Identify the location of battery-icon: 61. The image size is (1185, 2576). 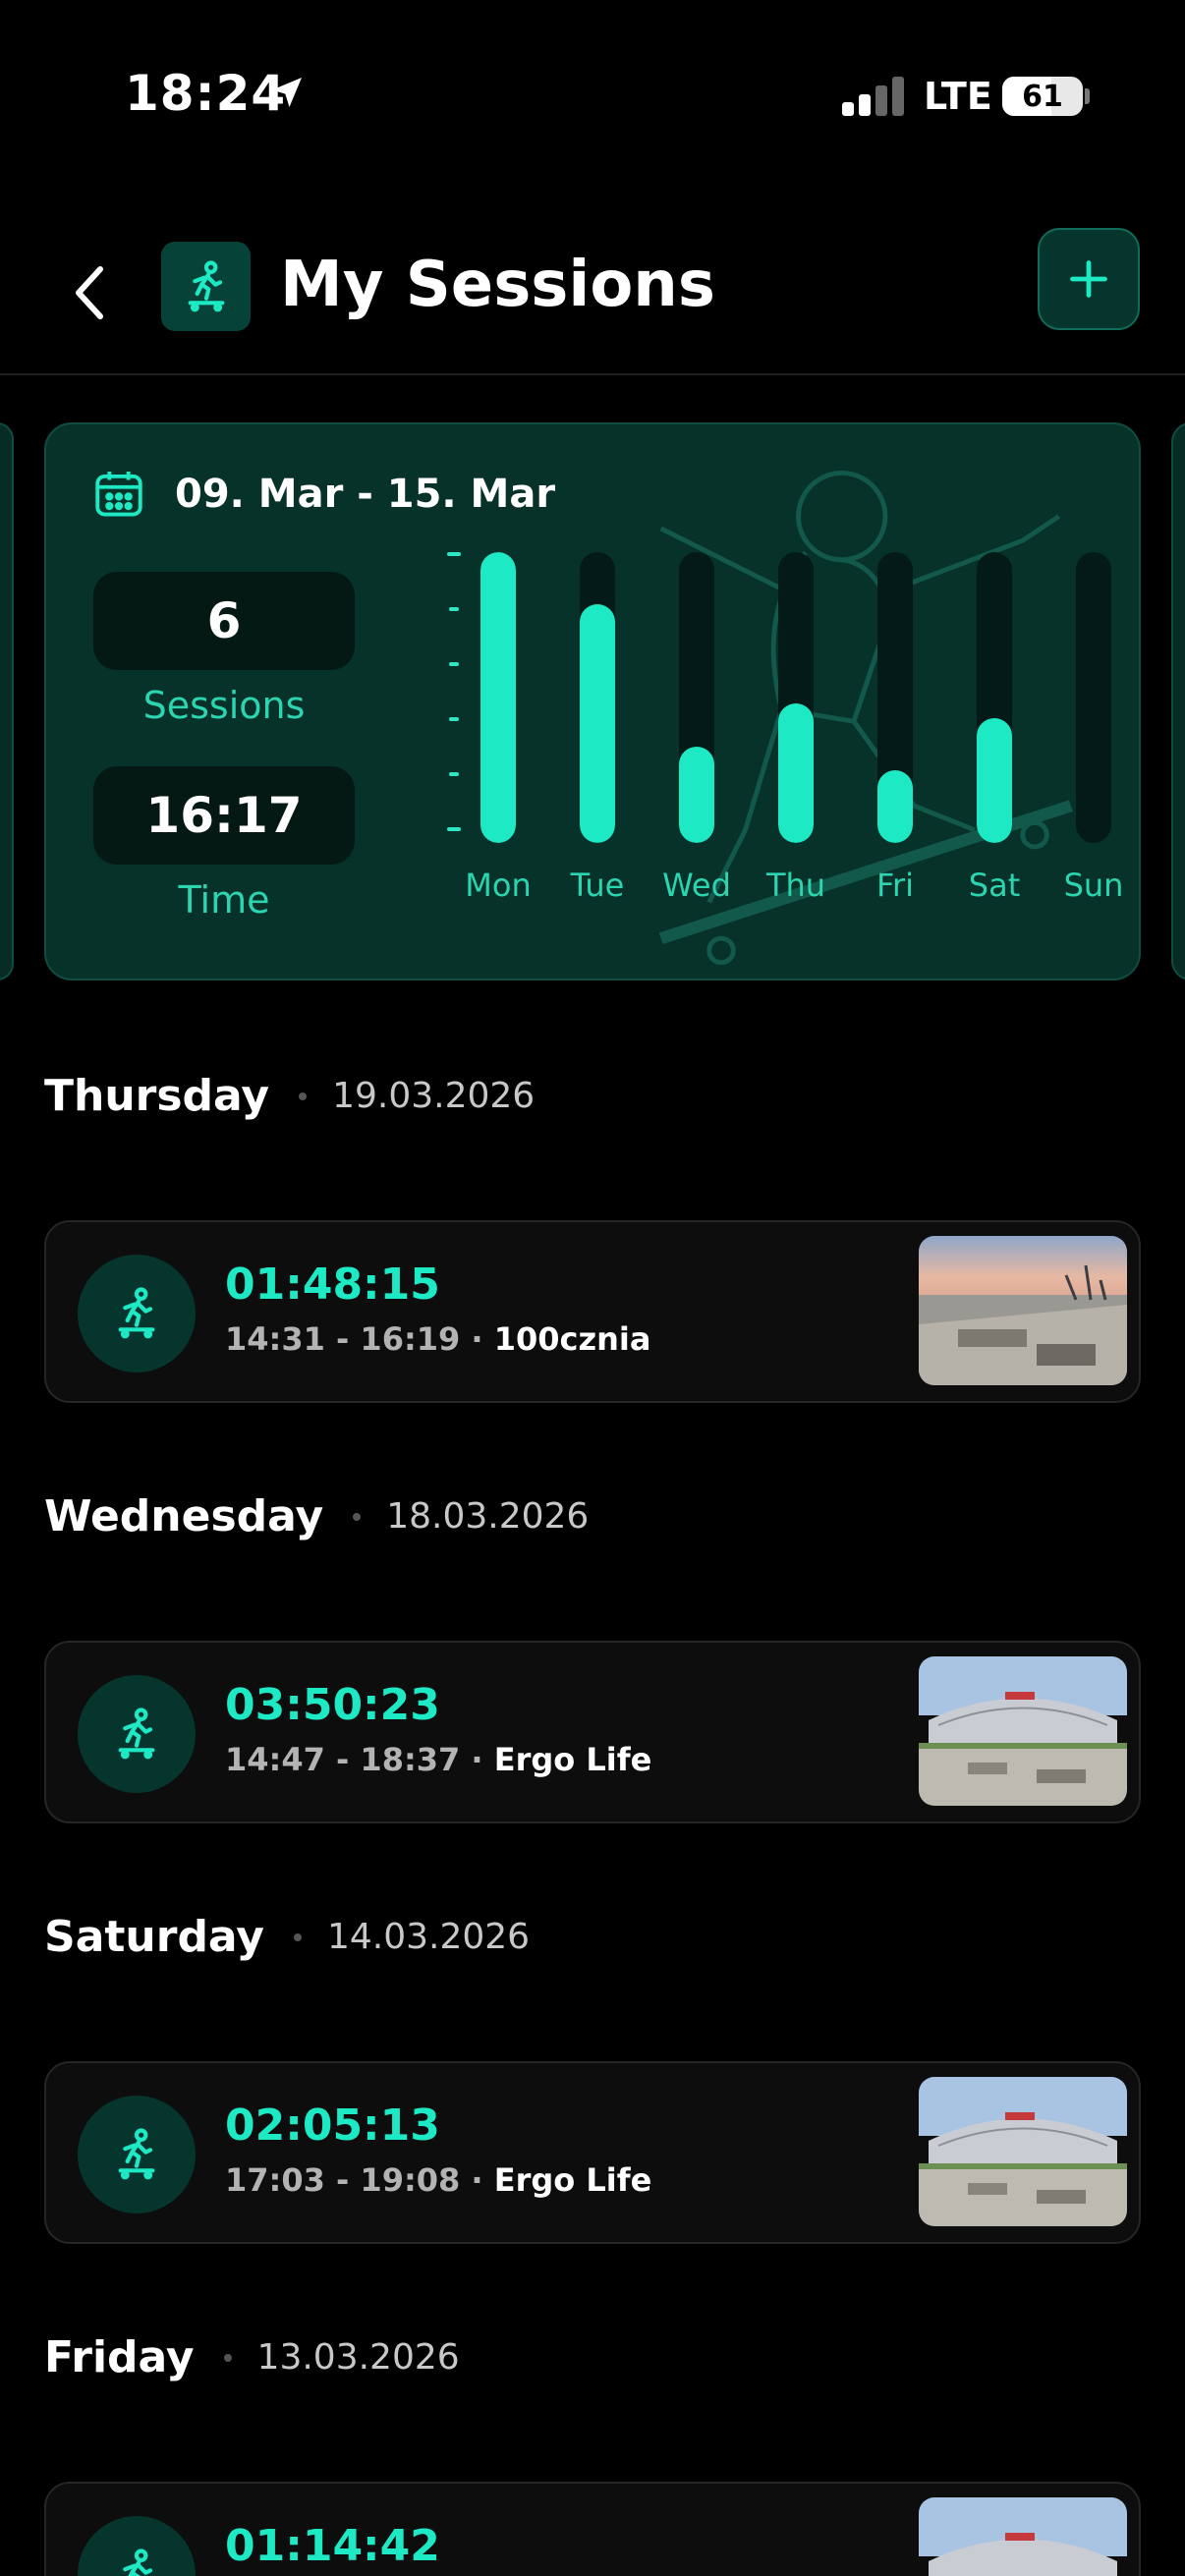
(1042, 96).